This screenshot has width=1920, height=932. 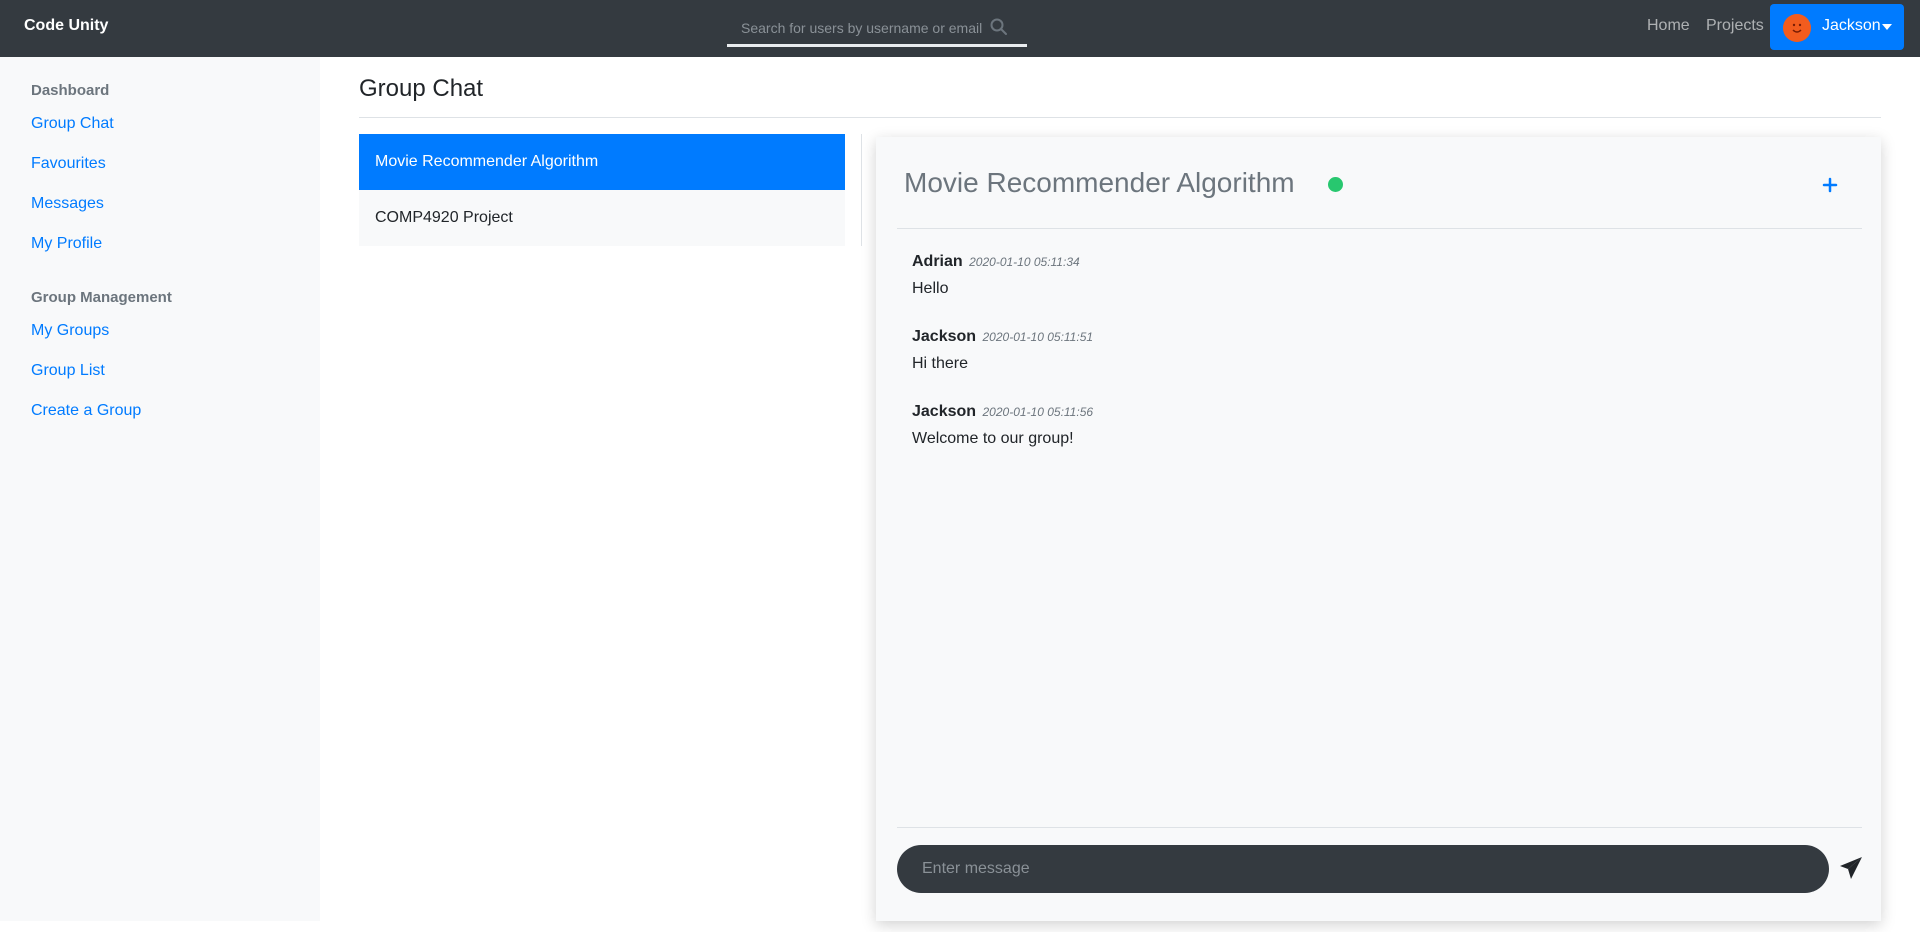 What do you see at coordinates (1379, 228) in the screenshot?
I see `chat-header-divider` at bounding box center [1379, 228].